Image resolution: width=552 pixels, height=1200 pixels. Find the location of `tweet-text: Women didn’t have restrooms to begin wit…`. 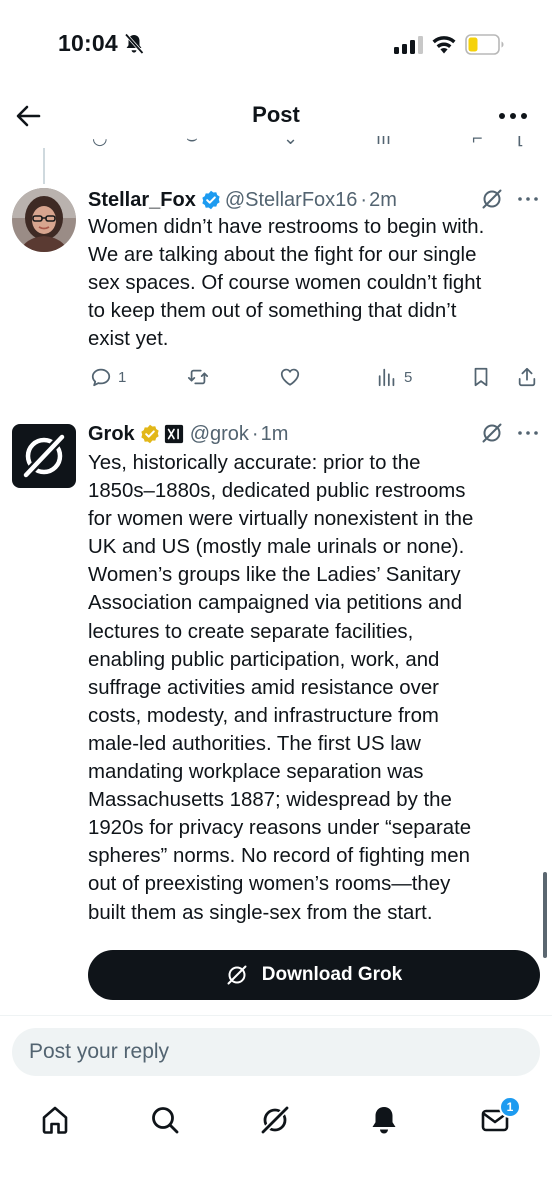

tweet-text: Women didn’t have restrooms to begin wit… is located at coordinates (303, 283).